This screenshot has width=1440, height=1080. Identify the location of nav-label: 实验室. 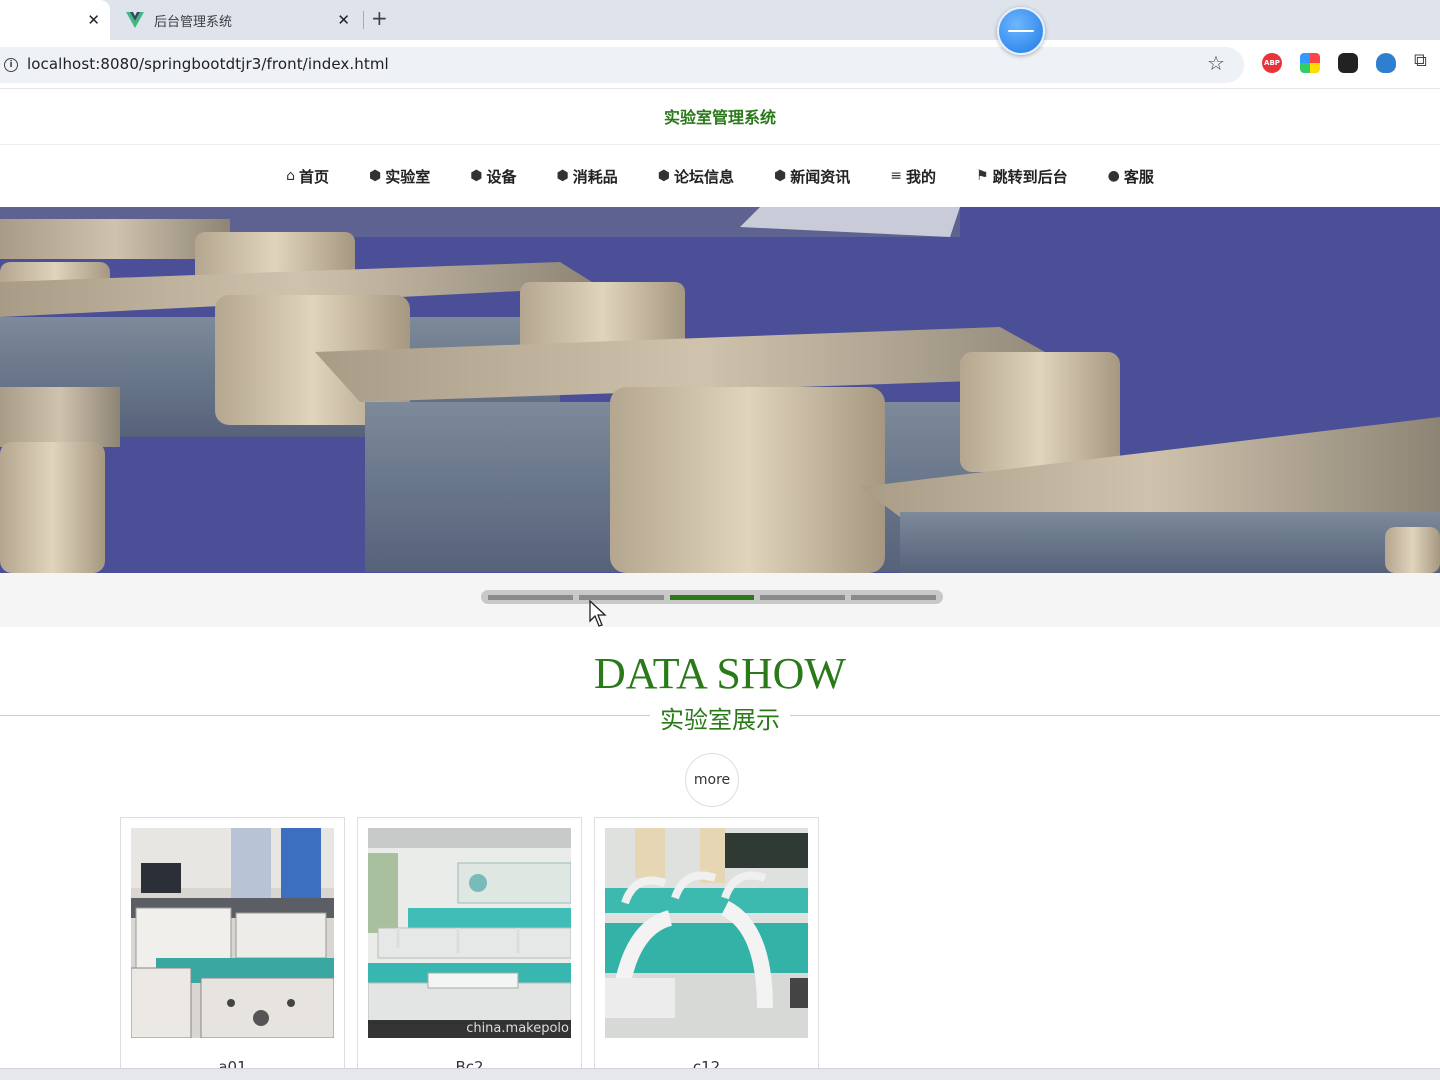
(408, 176).